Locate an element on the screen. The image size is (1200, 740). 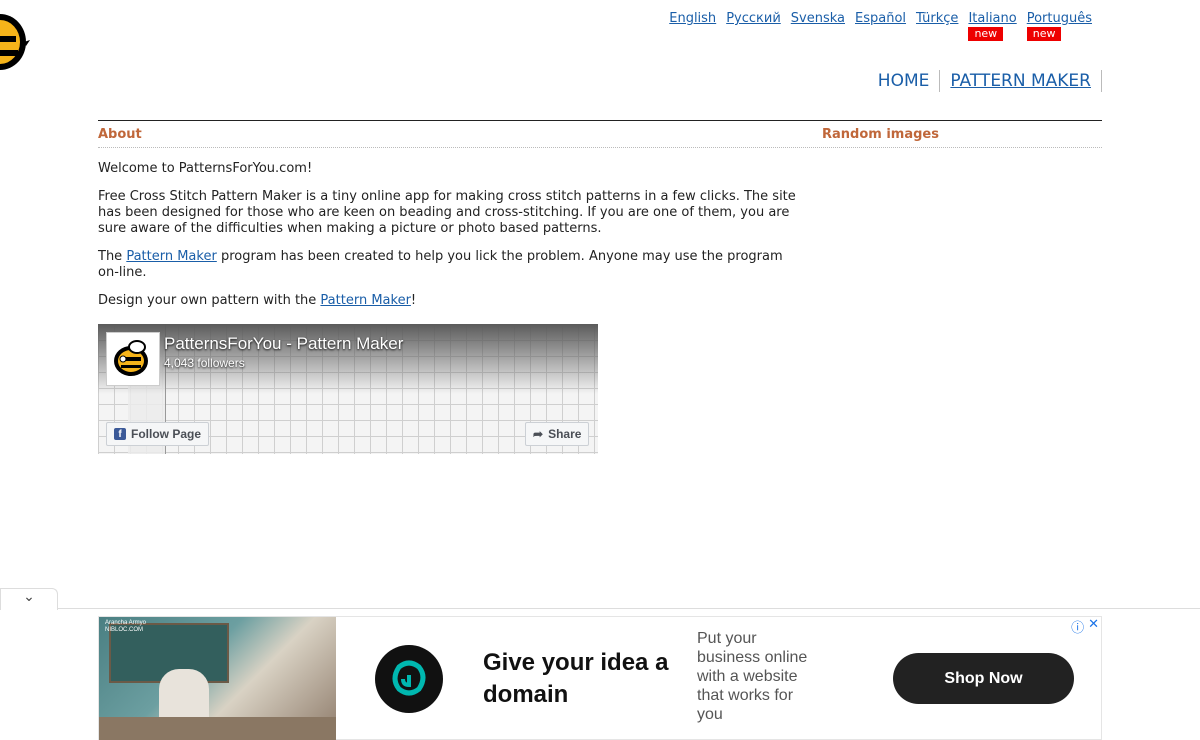
ad-photo: Arancha Armyo NIBLOC.COM is located at coordinates (217, 678).